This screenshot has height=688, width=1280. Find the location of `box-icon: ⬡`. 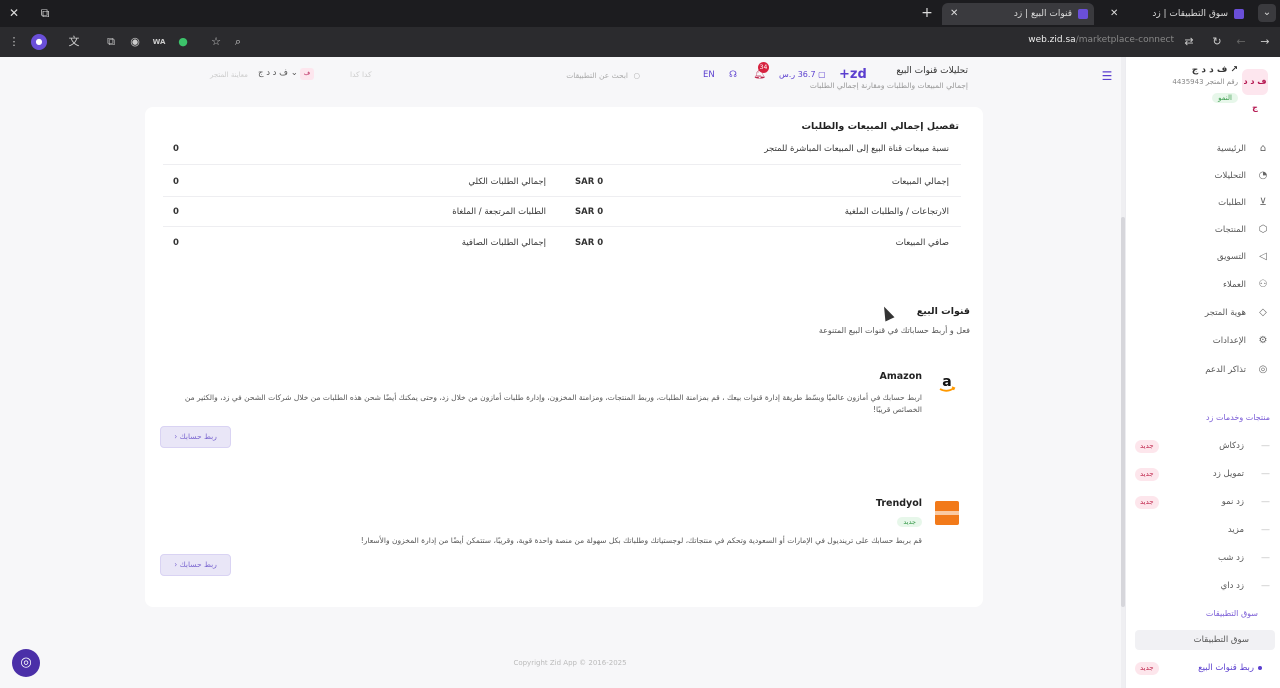

box-icon: ⬡ is located at coordinates (1263, 229).